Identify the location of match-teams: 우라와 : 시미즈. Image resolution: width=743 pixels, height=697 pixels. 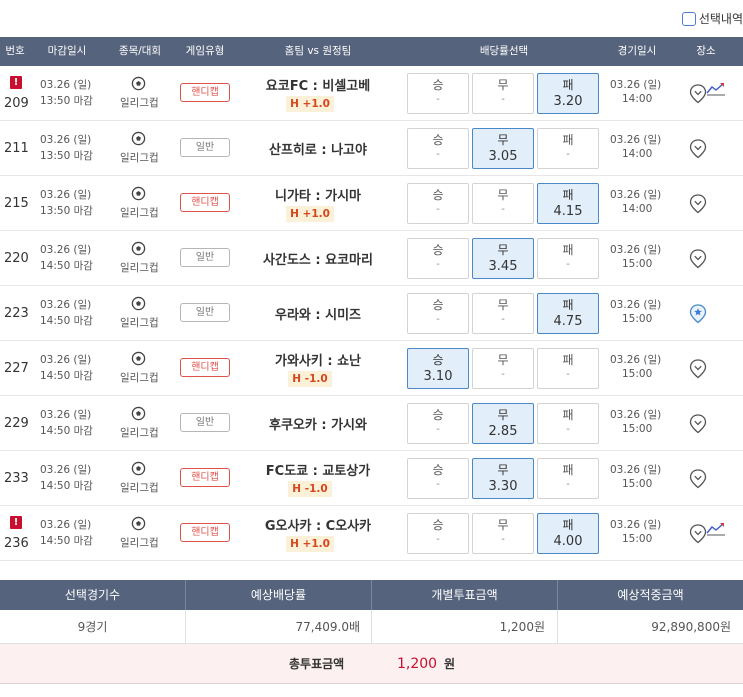
(317, 315).